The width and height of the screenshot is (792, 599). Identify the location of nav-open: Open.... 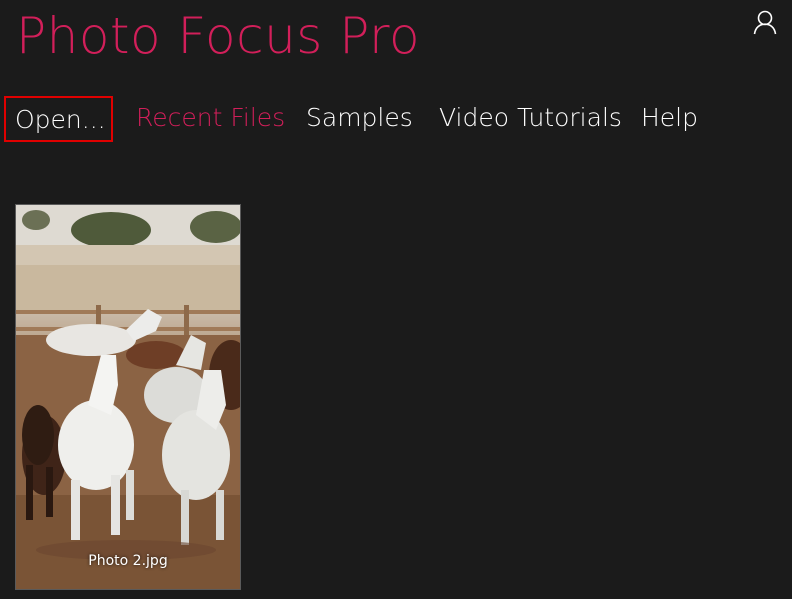
(58, 119).